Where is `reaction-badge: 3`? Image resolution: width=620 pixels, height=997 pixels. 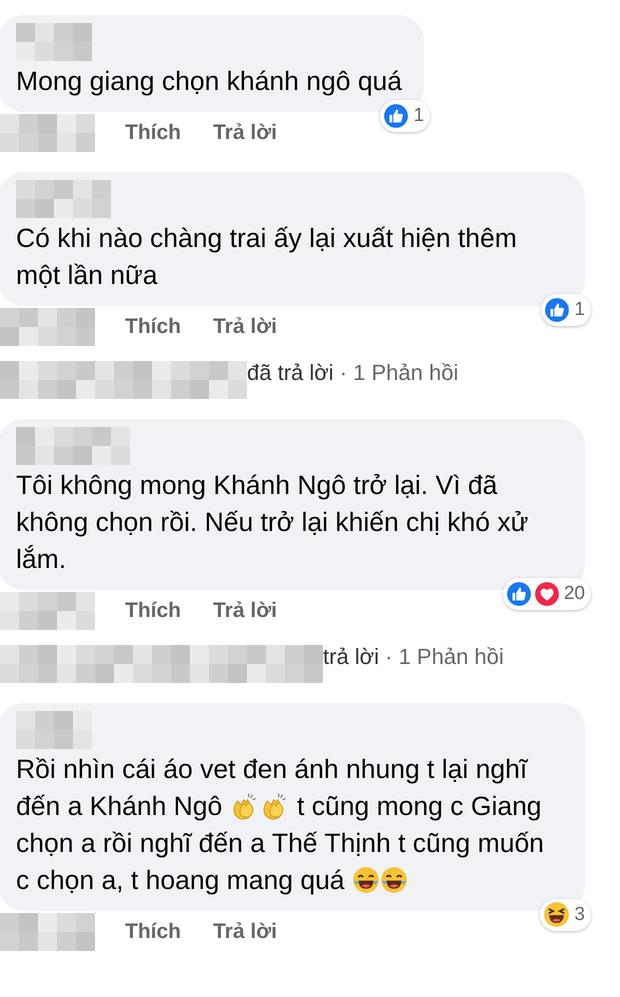 reaction-badge: 3 is located at coordinates (565, 914).